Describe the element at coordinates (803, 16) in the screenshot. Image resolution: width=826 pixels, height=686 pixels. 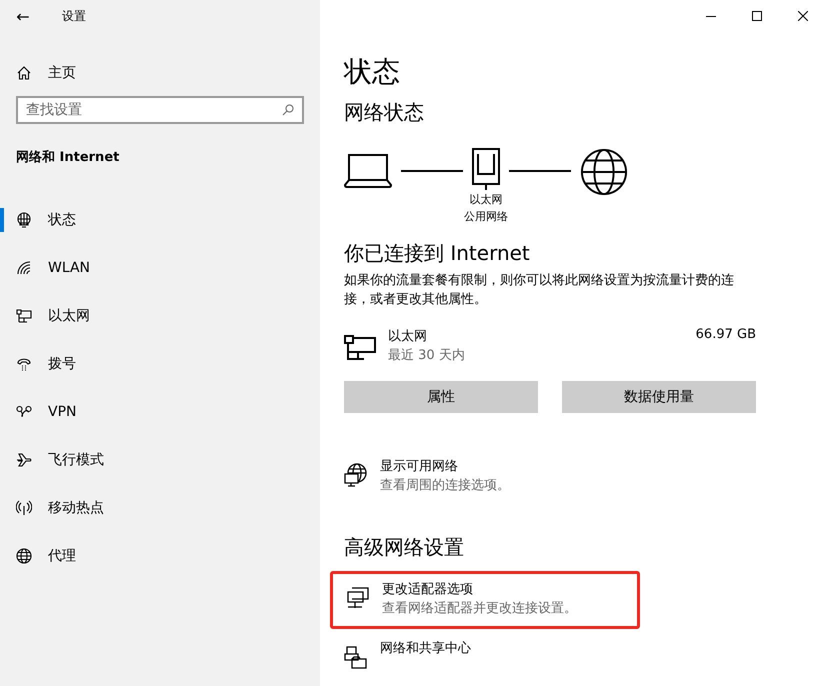
I see `close-icon` at that location.